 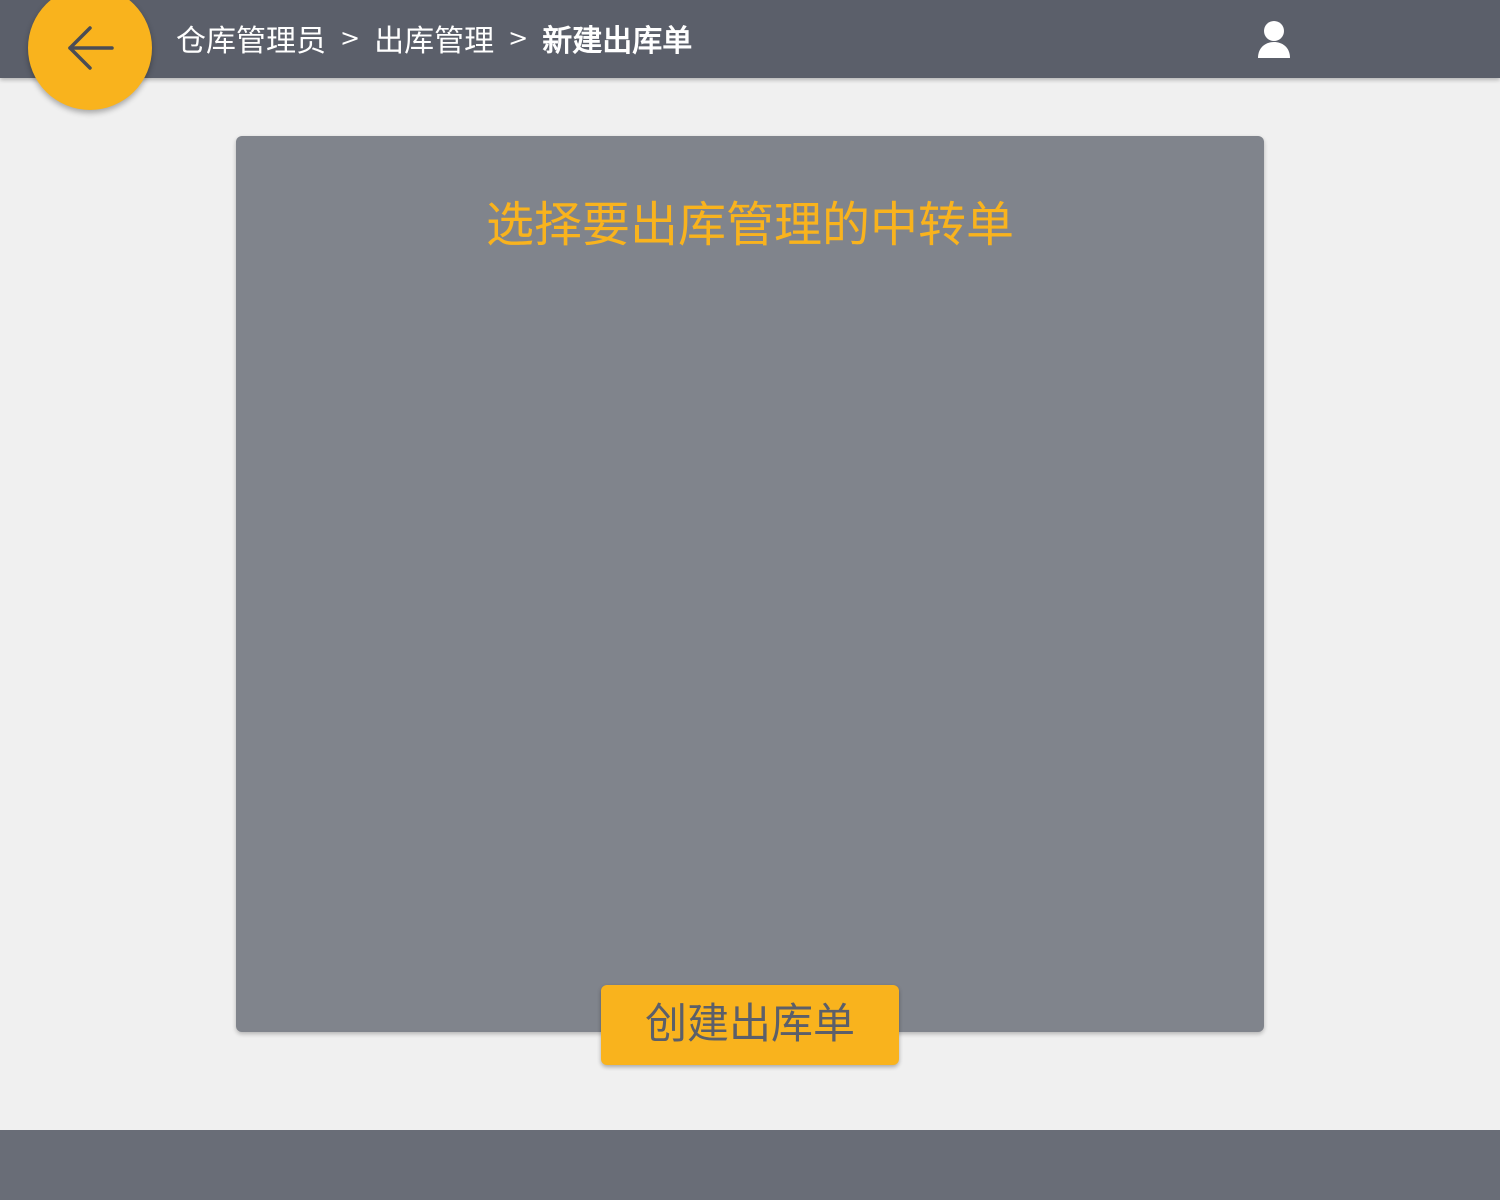 I want to click on arrow-left-icon, so click(x=91, y=48).